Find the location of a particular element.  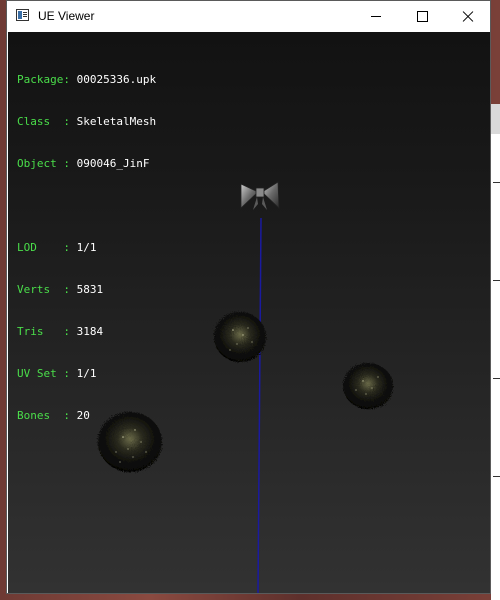

close-icon is located at coordinates (468, 17).